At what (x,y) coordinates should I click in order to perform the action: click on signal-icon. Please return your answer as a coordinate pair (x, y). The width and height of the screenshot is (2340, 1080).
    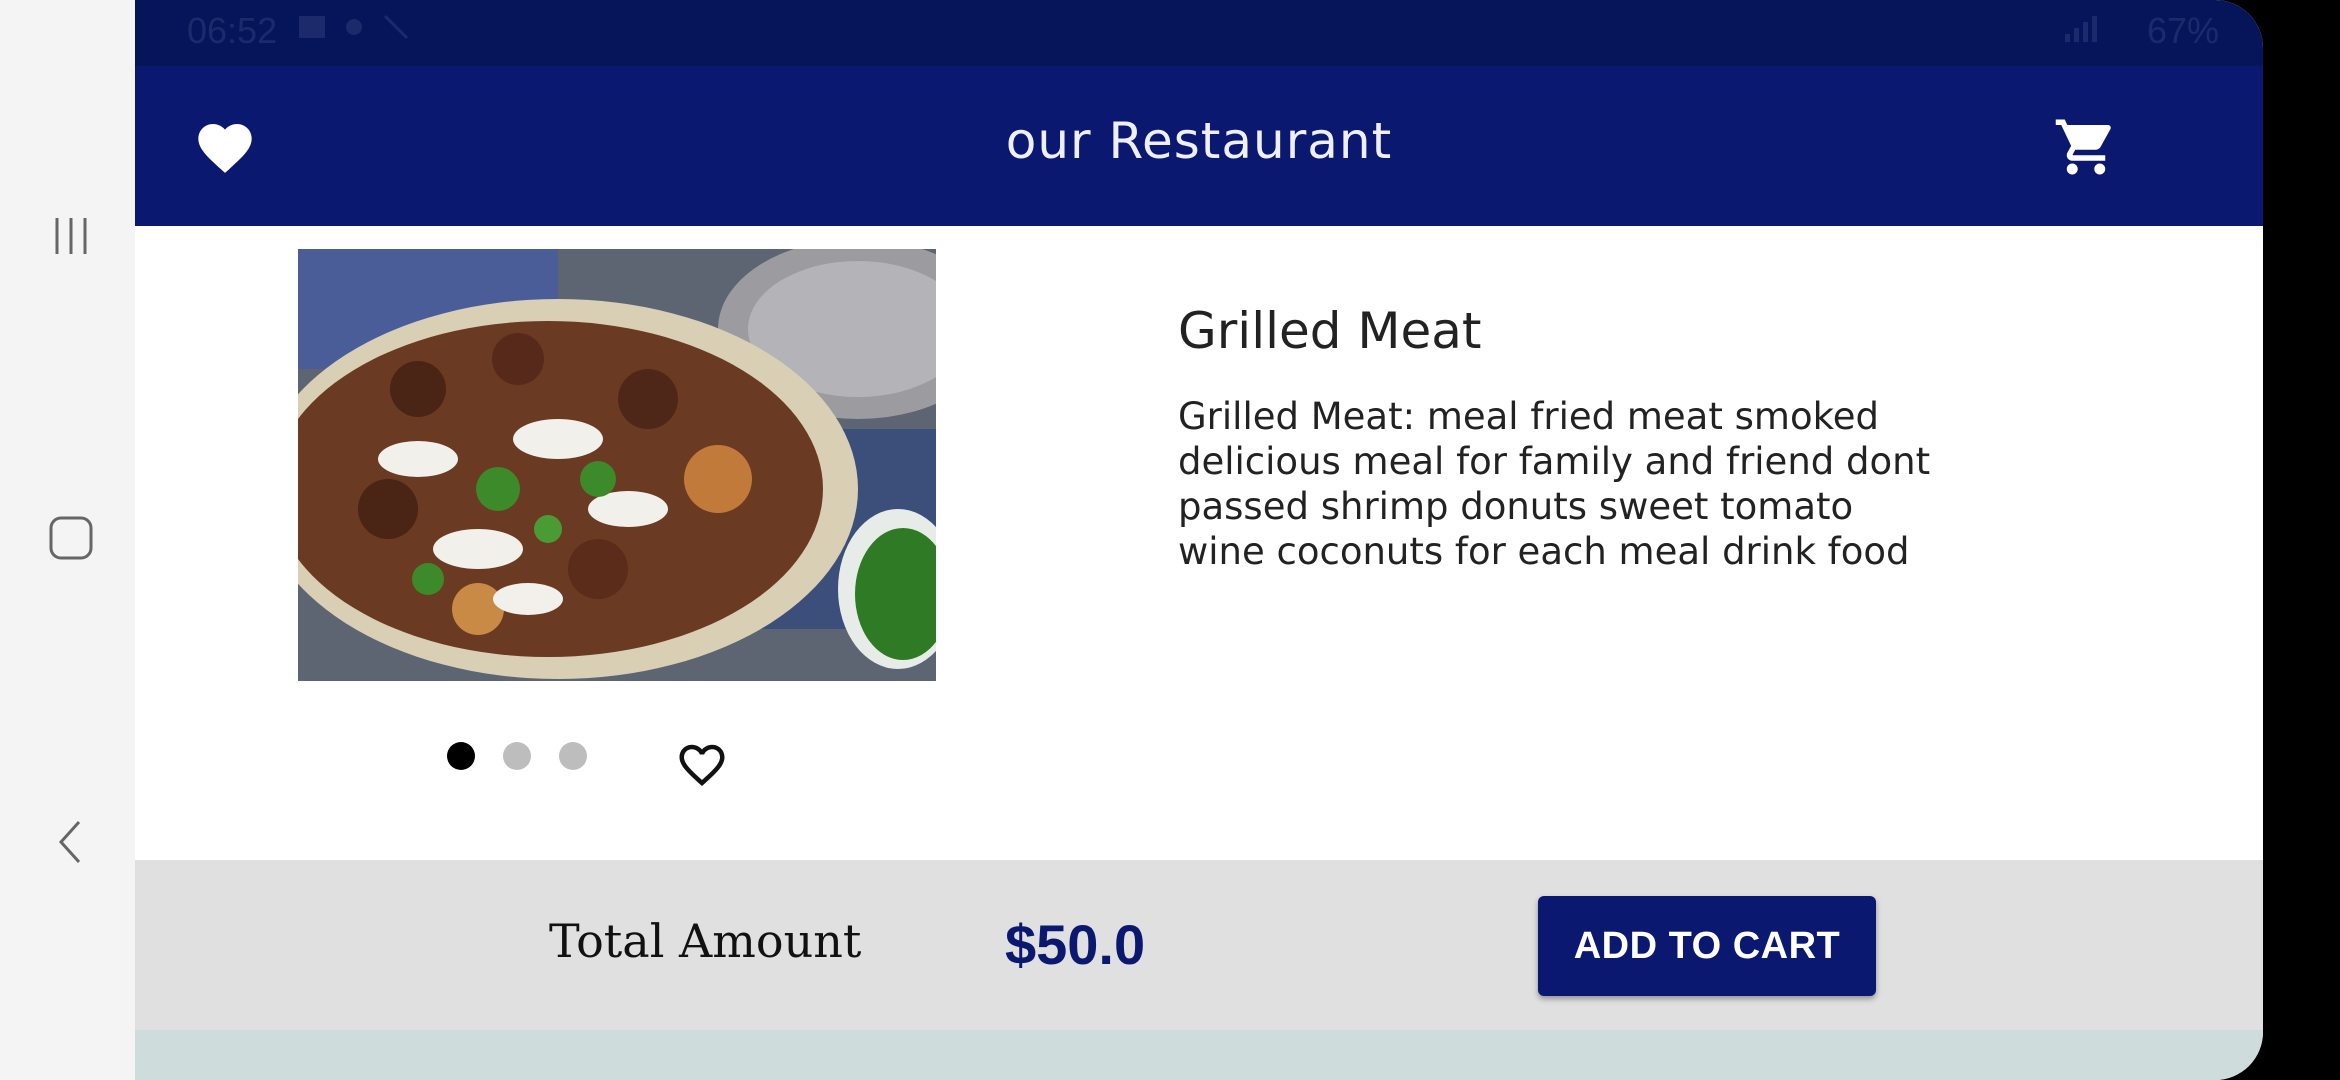
    Looking at the image, I should click on (2081, 29).